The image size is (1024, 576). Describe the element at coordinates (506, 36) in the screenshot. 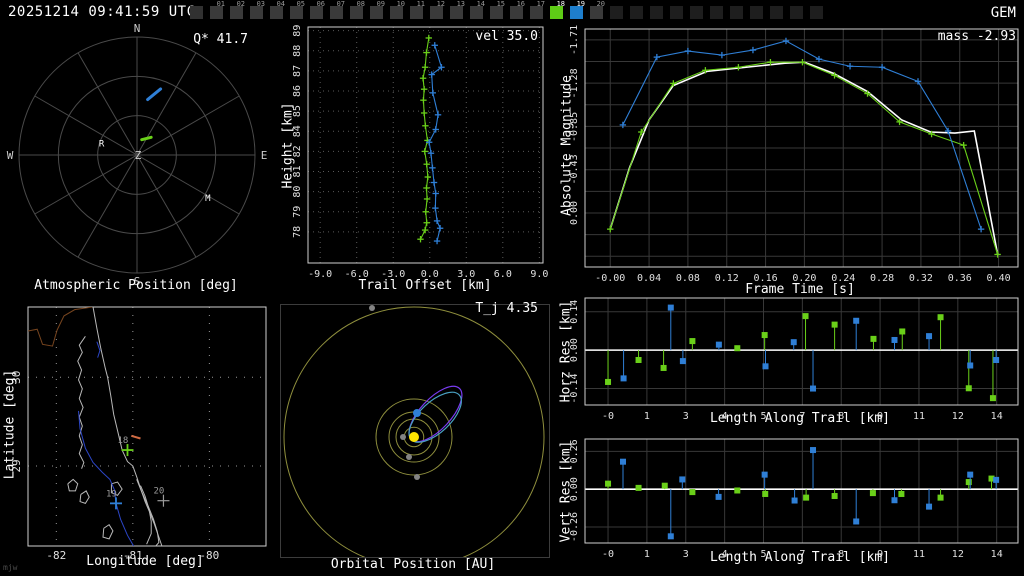

I see `velocity-annotation: vel 35.0` at that location.